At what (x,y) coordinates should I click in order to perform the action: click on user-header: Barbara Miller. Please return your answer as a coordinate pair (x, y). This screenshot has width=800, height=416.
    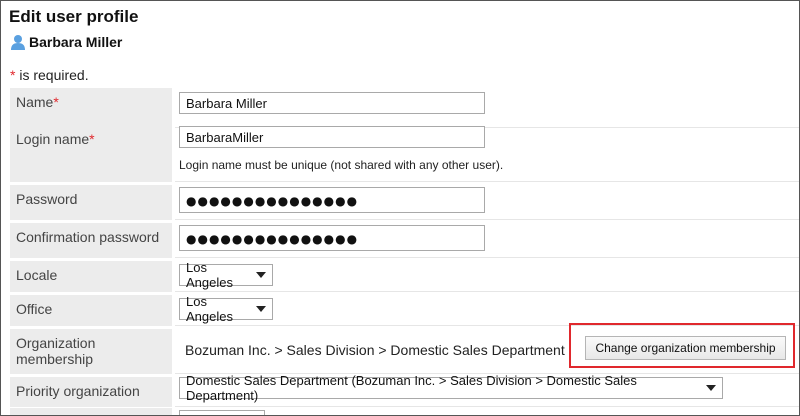
    Looking at the image, I should click on (66, 42).